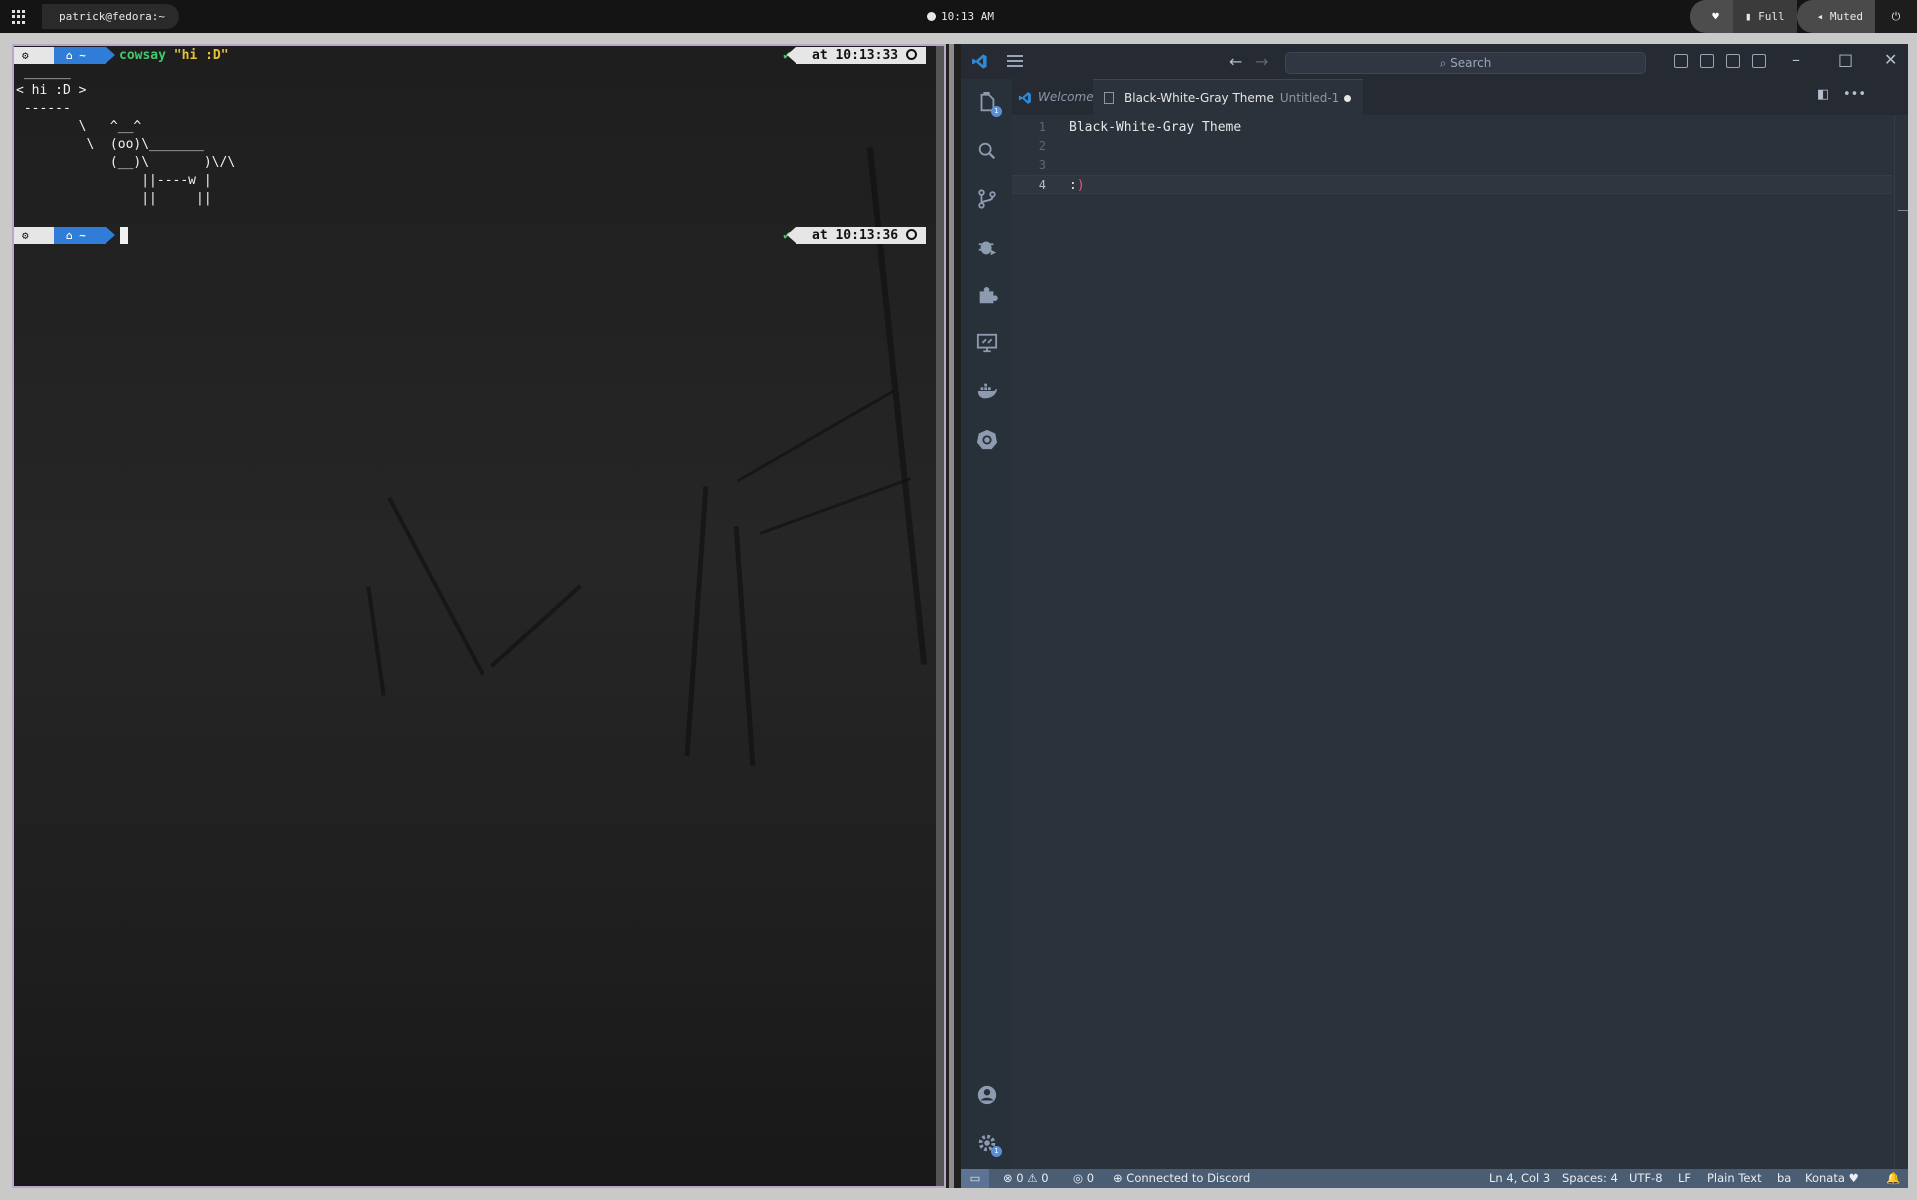 The width and height of the screenshot is (1917, 1200). I want to click on command-center-search: ⌕ Search, so click(1465, 63).